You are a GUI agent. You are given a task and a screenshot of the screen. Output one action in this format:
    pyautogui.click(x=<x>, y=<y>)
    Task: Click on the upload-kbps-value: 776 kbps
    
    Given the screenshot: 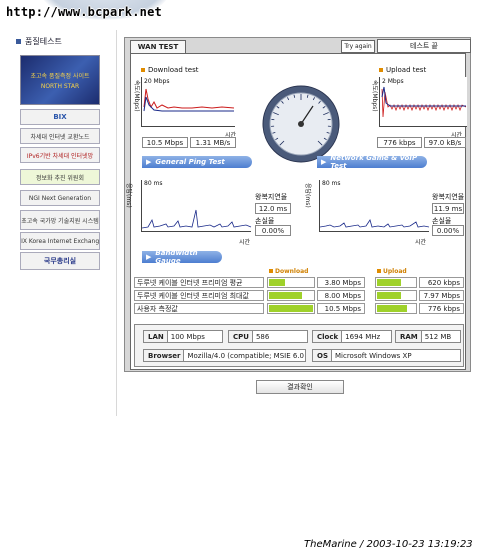 What is the action you would take?
    pyautogui.click(x=399, y=142)
    